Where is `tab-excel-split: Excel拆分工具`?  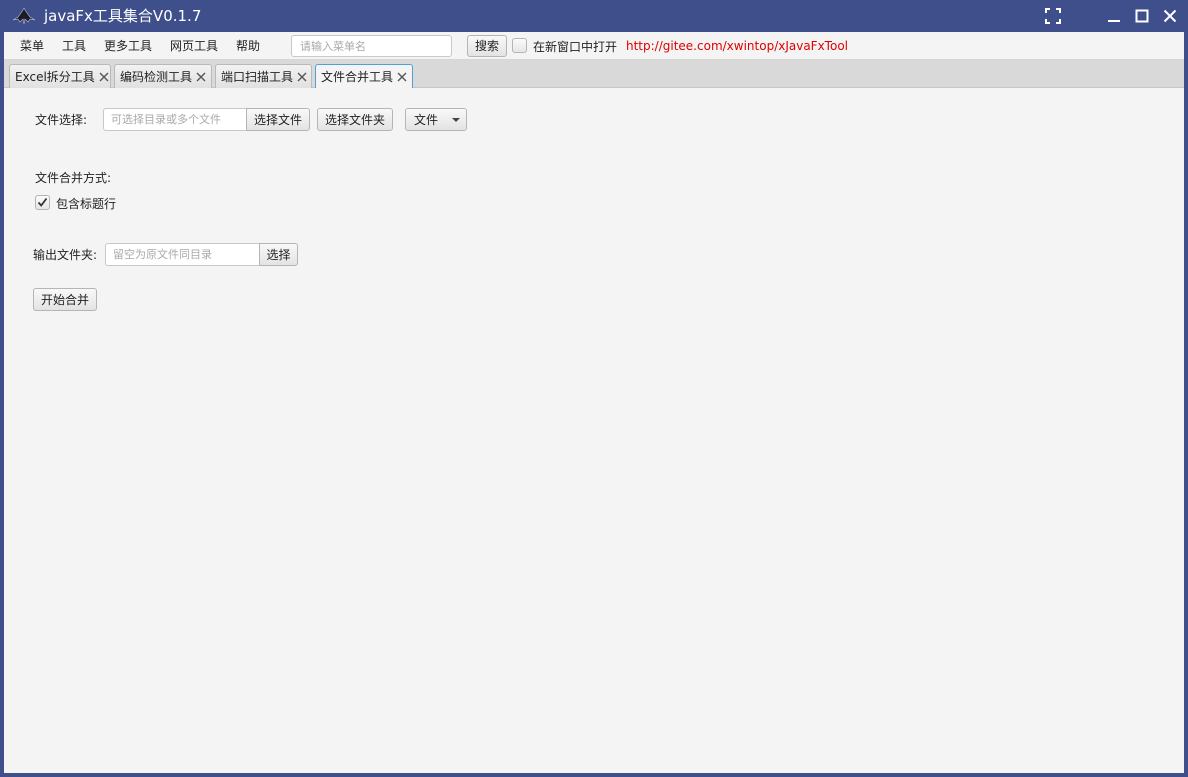
tab-excel-split: Excel拆分工具 is located at coordinates (60, 76).